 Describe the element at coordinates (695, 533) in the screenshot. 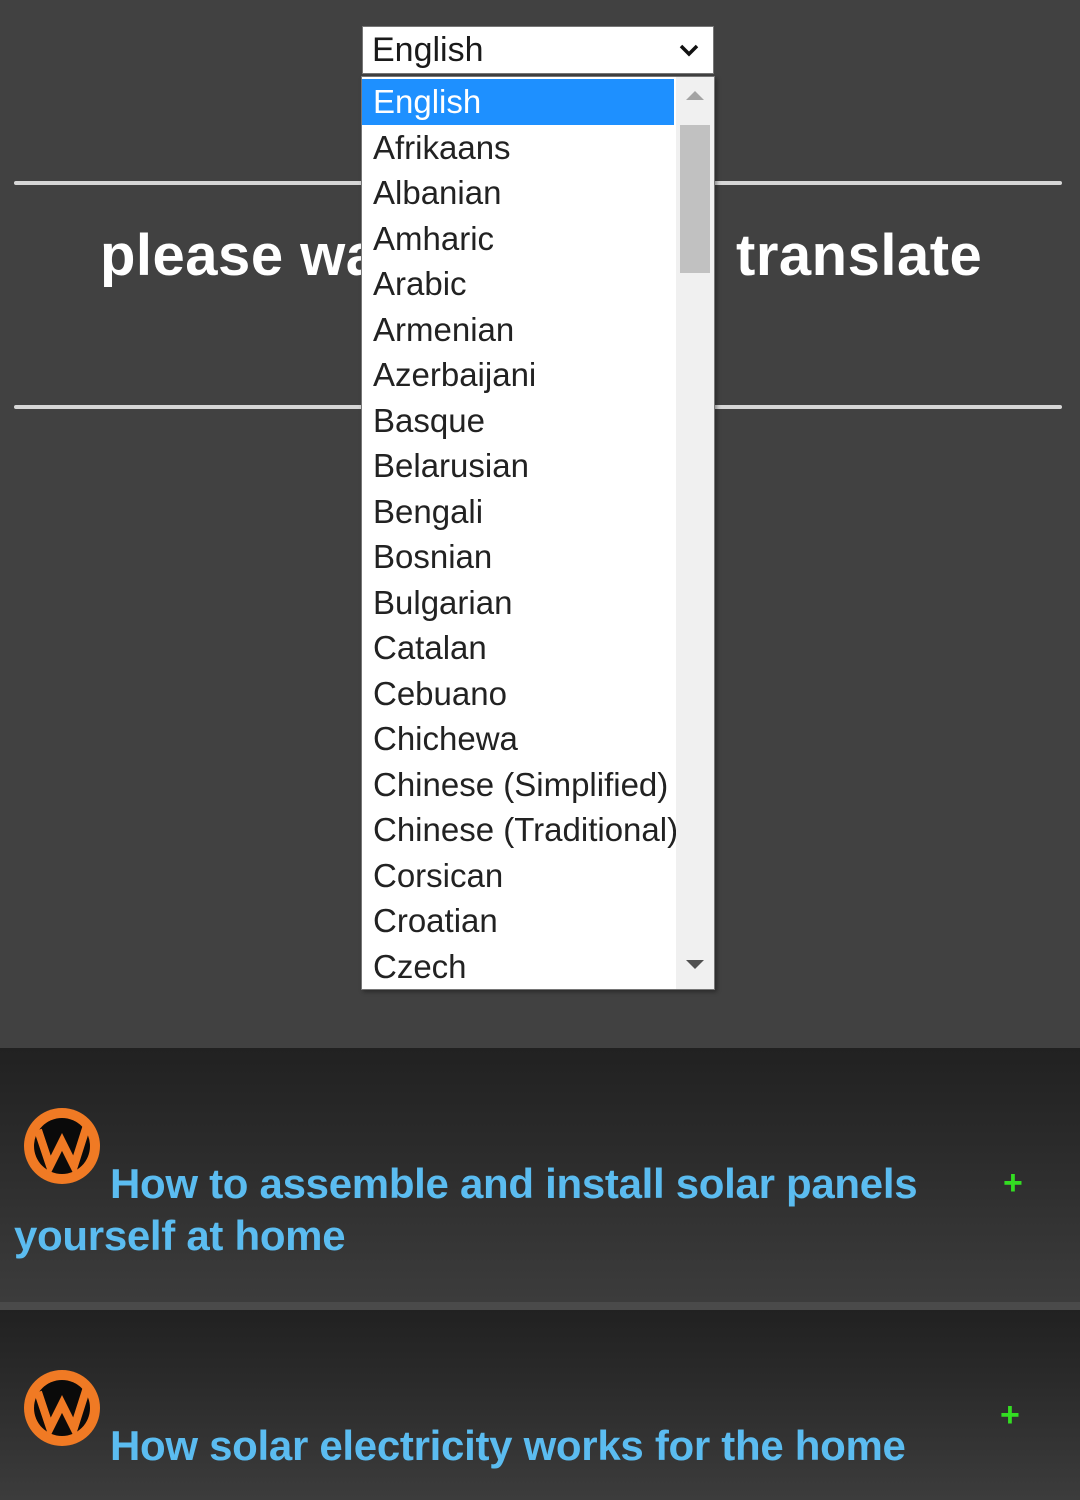

I see `dropdown-scrollbar` at that location.